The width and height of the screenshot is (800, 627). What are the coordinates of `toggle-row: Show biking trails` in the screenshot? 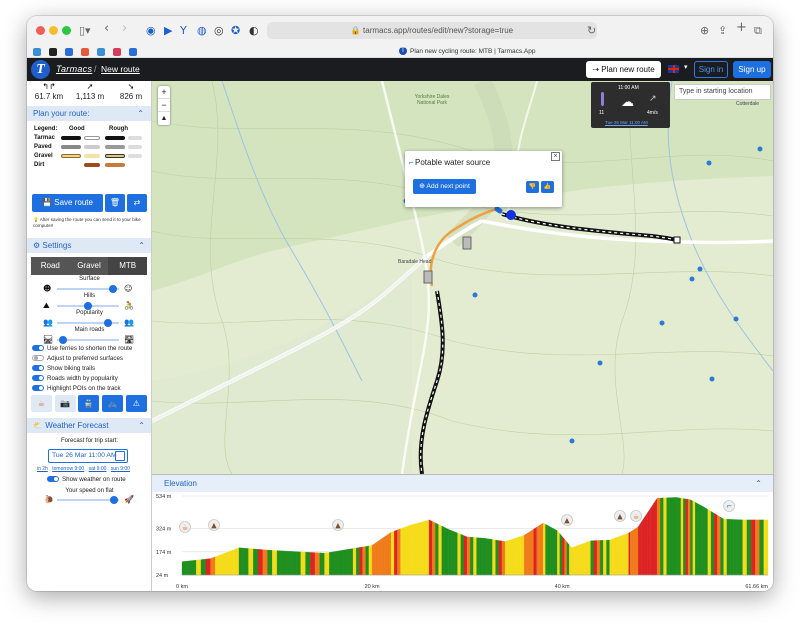 It's located at (63, 368).